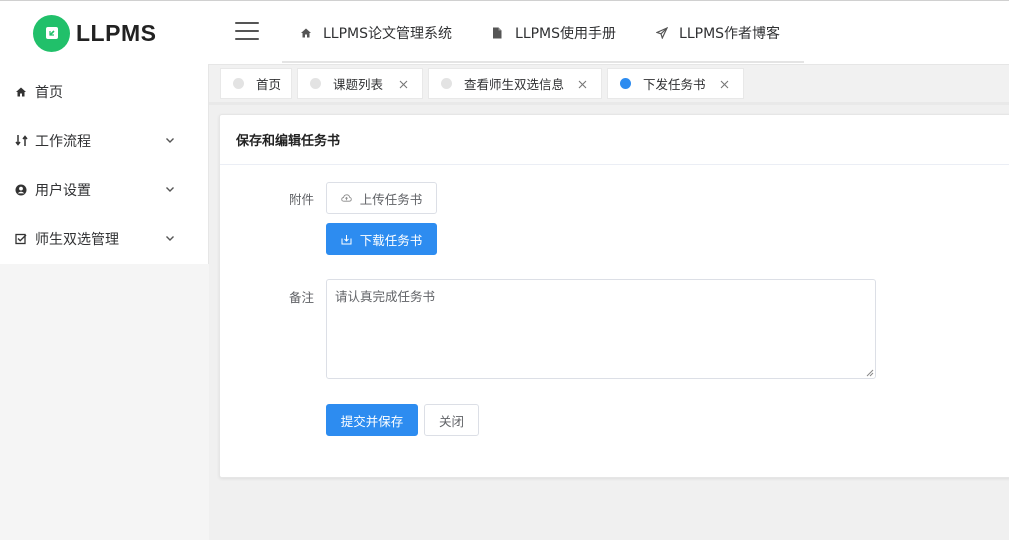 The image size is (1009, 540). What do you see at coordinates (346, 239) in the screenshot?
I see `download-icon` at bounding box center [346, 239].